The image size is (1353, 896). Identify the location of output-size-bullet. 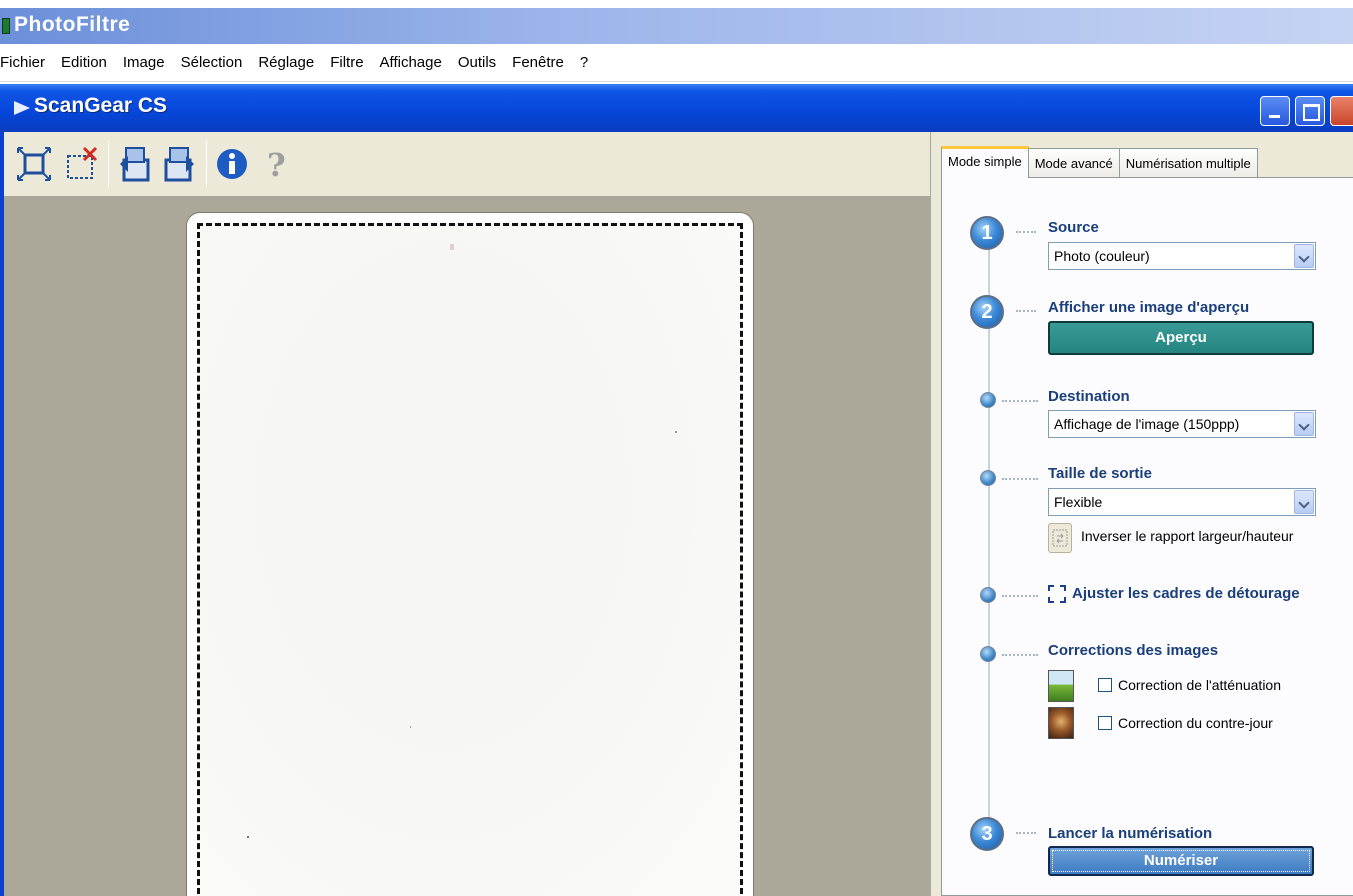
(988, 478).